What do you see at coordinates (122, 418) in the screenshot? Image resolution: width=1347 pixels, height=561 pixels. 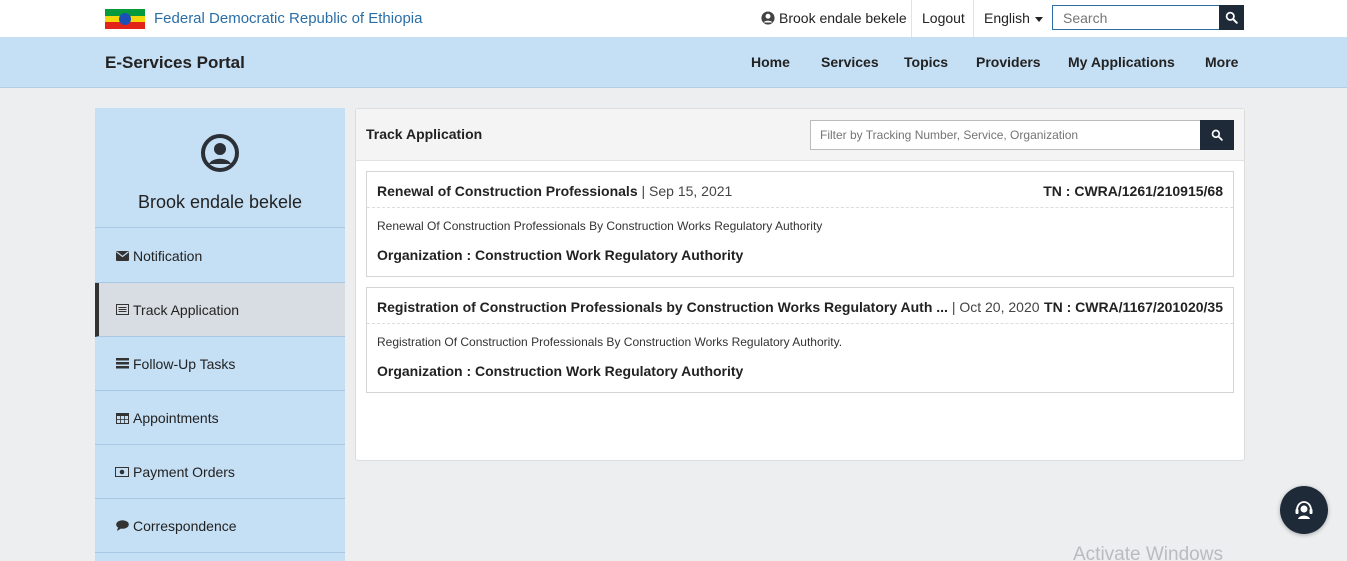 I see `calendar-icon` at bounding box center [122, 418].